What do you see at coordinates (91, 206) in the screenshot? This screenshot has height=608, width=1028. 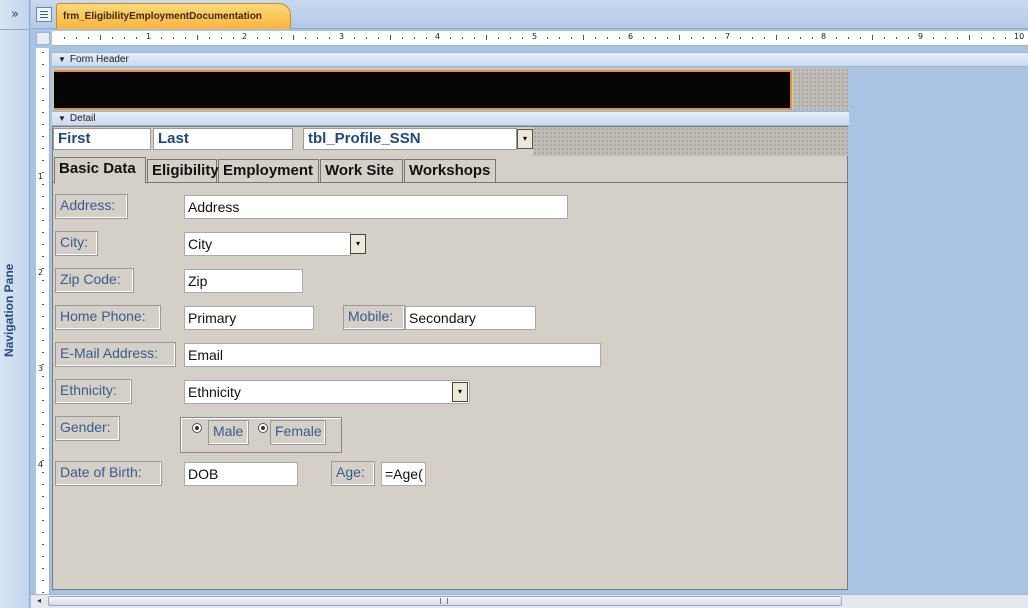 I see `address-label: Address:` at bounding box center [91, 206].